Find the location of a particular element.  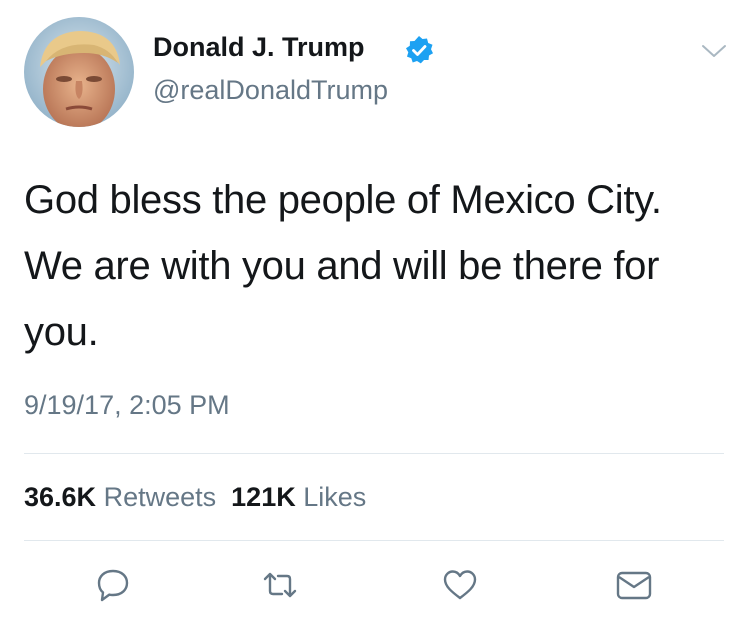

likes-stat: 121K Likes is located at coordinates (298, 497).